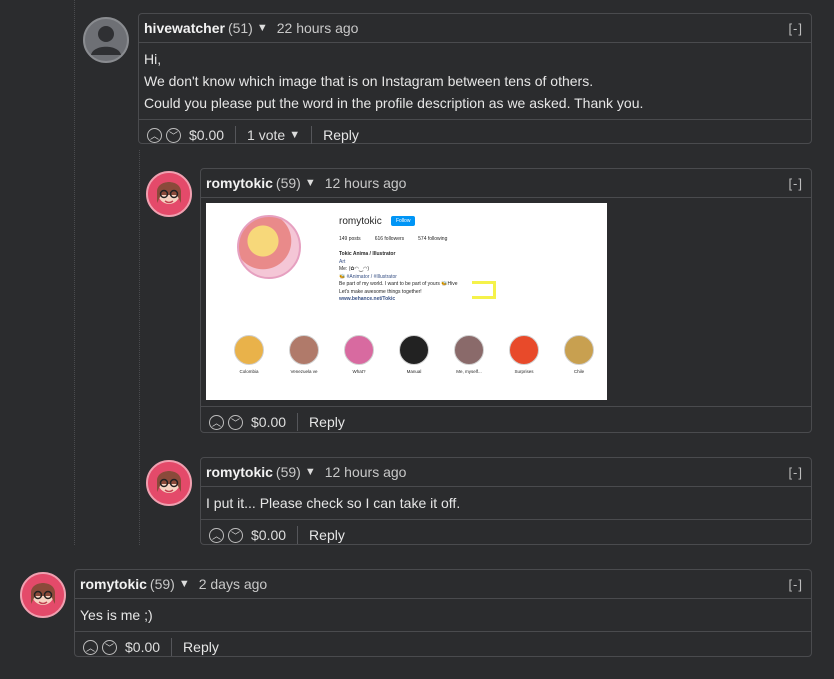  I want to click on ig-bio-line: Art, so click(342, 261).